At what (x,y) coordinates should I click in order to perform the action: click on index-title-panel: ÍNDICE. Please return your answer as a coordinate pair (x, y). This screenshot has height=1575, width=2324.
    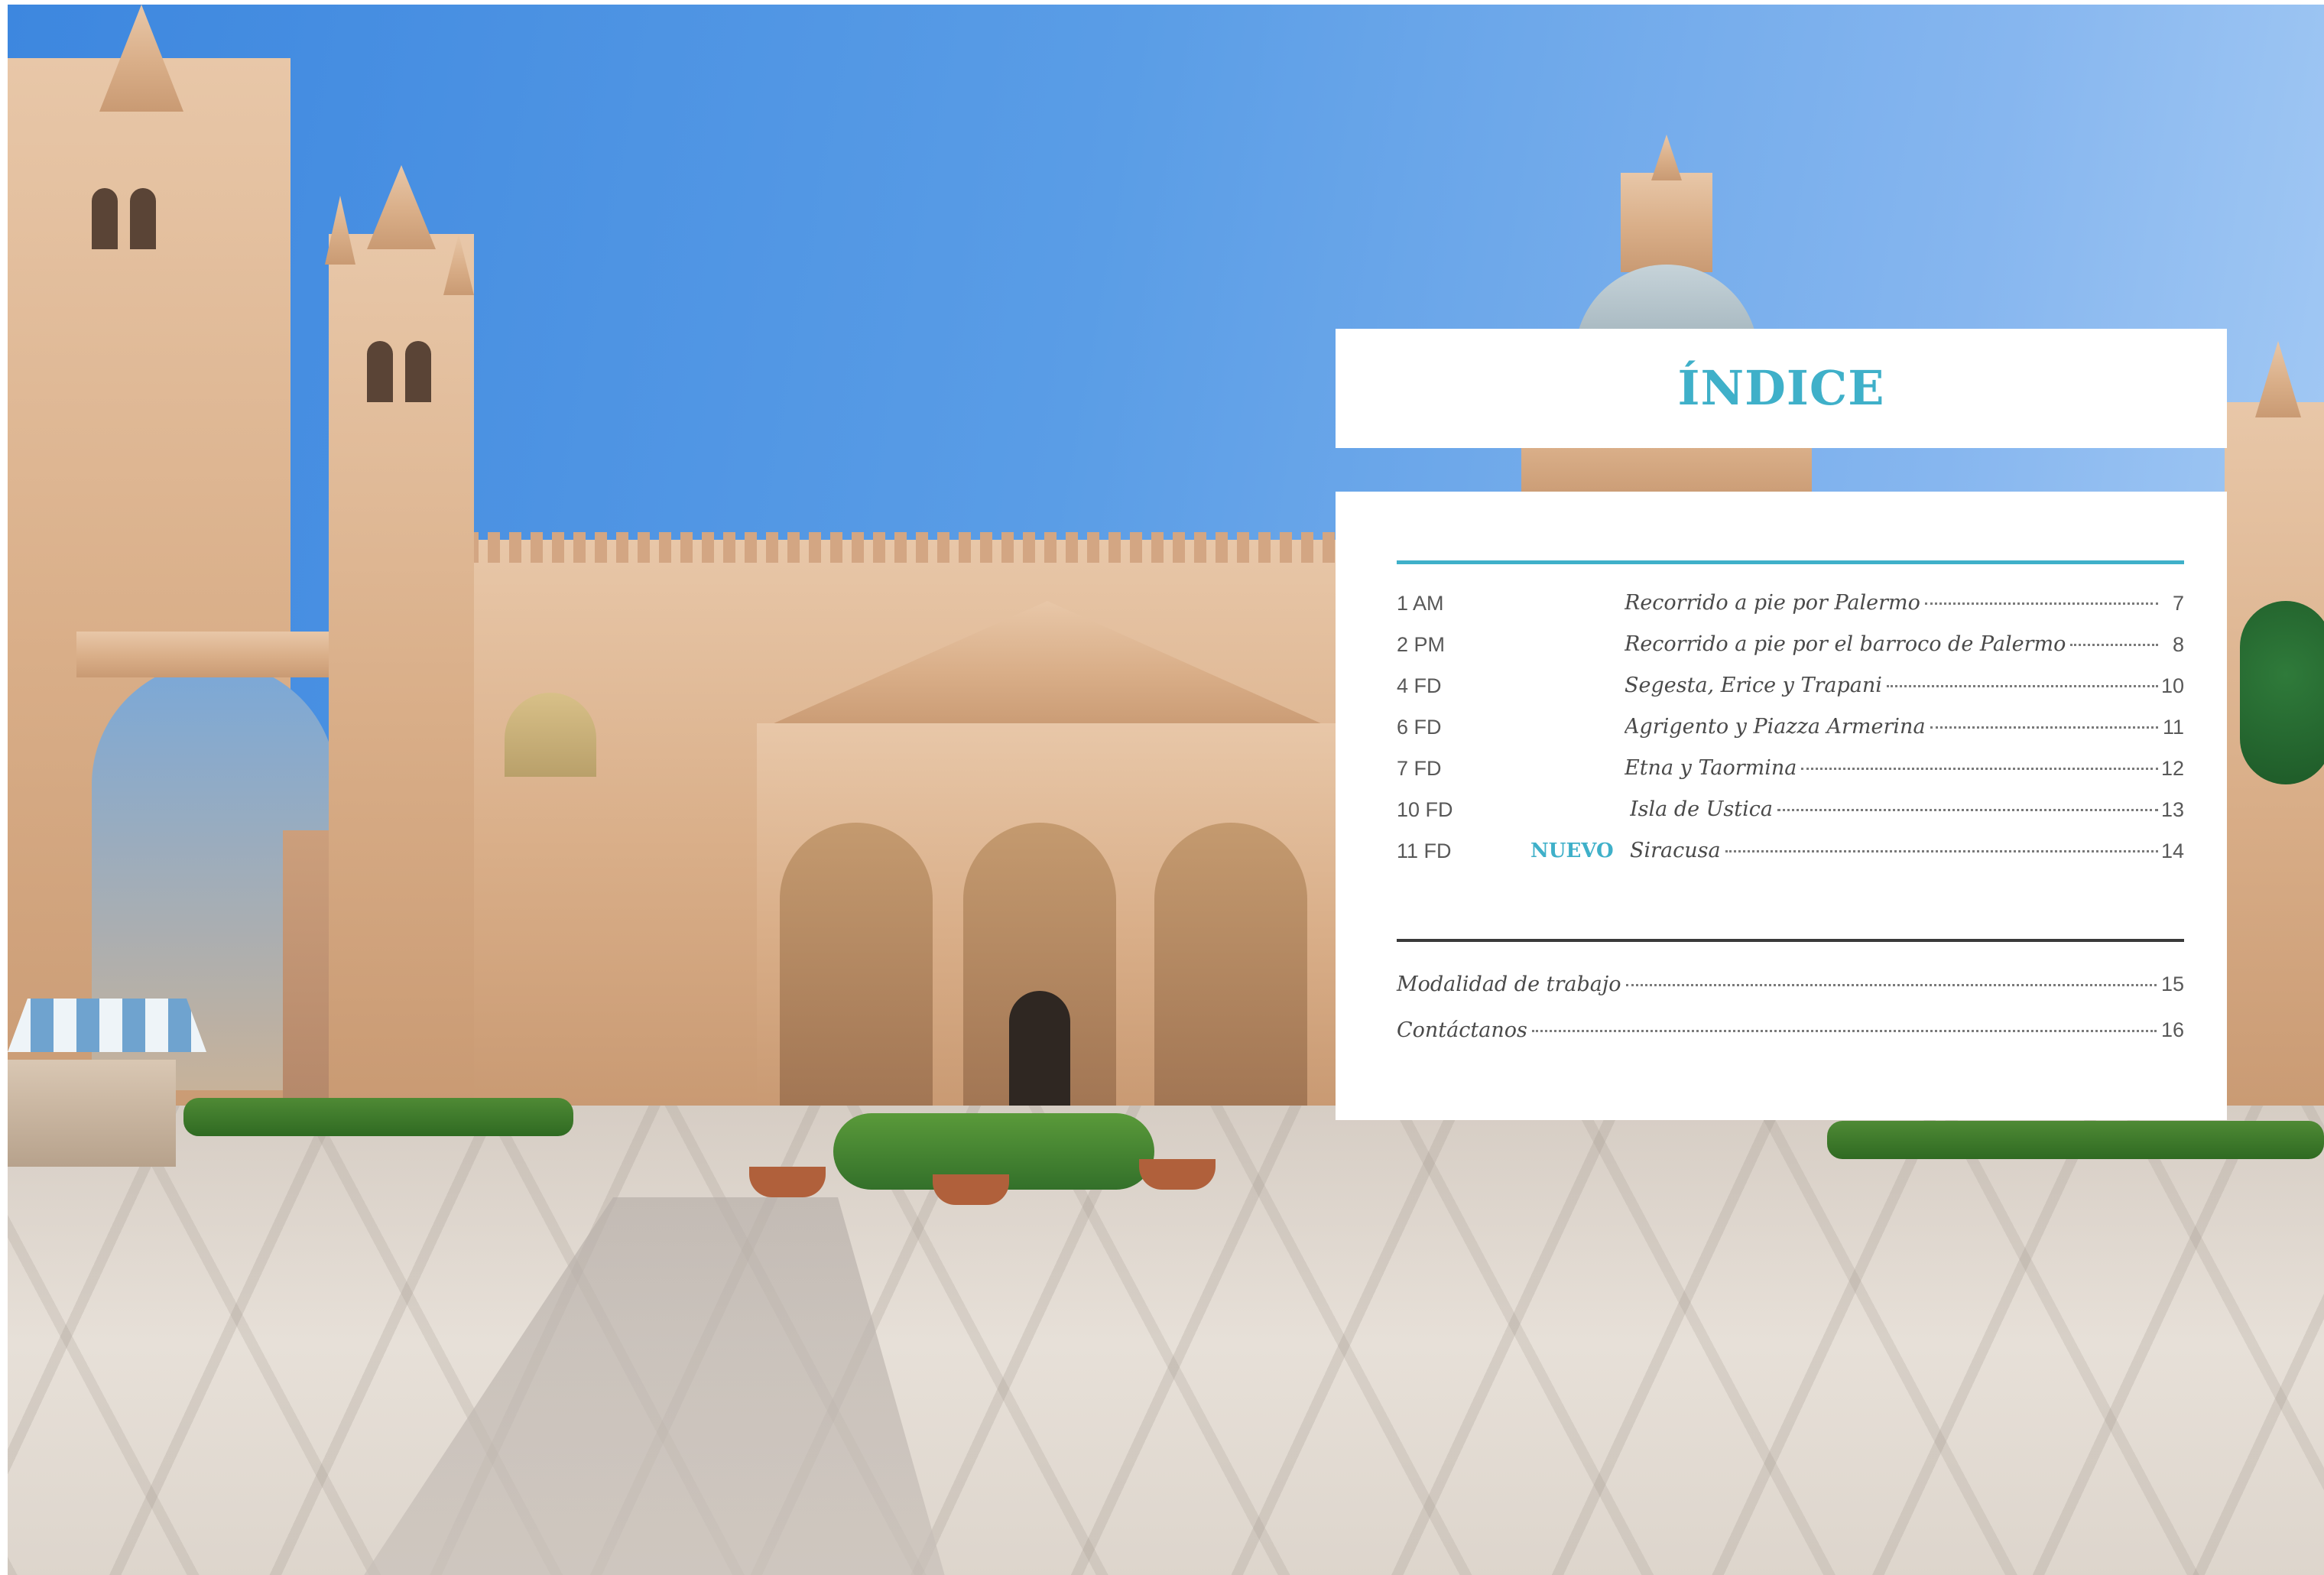
    Looking at the image, I should click on (1781, 388).